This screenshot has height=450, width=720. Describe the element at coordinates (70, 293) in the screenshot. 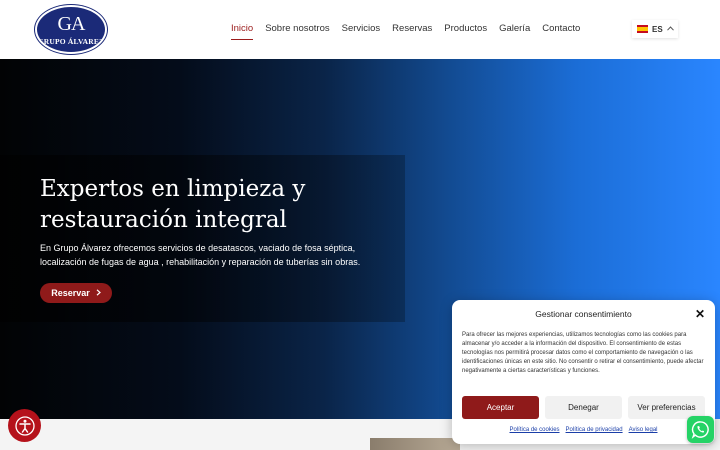

I see `reservar-button-label: Reservar` at that location.